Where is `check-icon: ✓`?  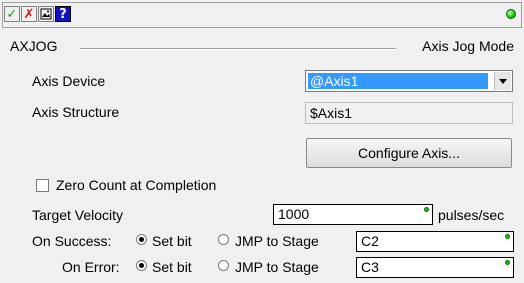 check-icon: ✓ is located at coordinates (12, 14).